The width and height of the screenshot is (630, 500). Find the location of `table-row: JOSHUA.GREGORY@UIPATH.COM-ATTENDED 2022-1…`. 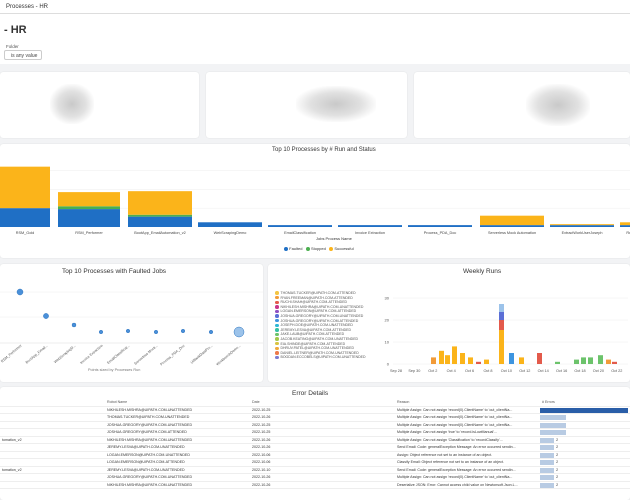

table-row: JOSHUA.GREGORY@UIPATH.COM-ATTENDED 2022-1… is located at coordinates (315, 432).